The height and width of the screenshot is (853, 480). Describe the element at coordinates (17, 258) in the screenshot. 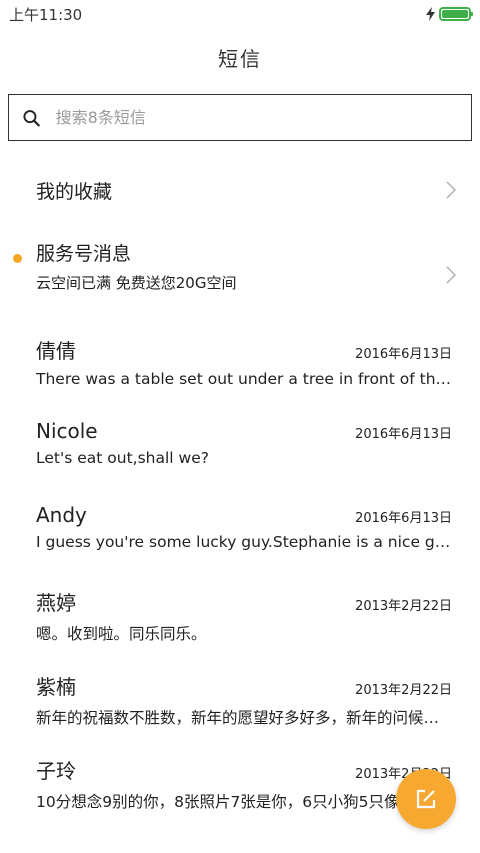

I see `unread-dot` at that location.